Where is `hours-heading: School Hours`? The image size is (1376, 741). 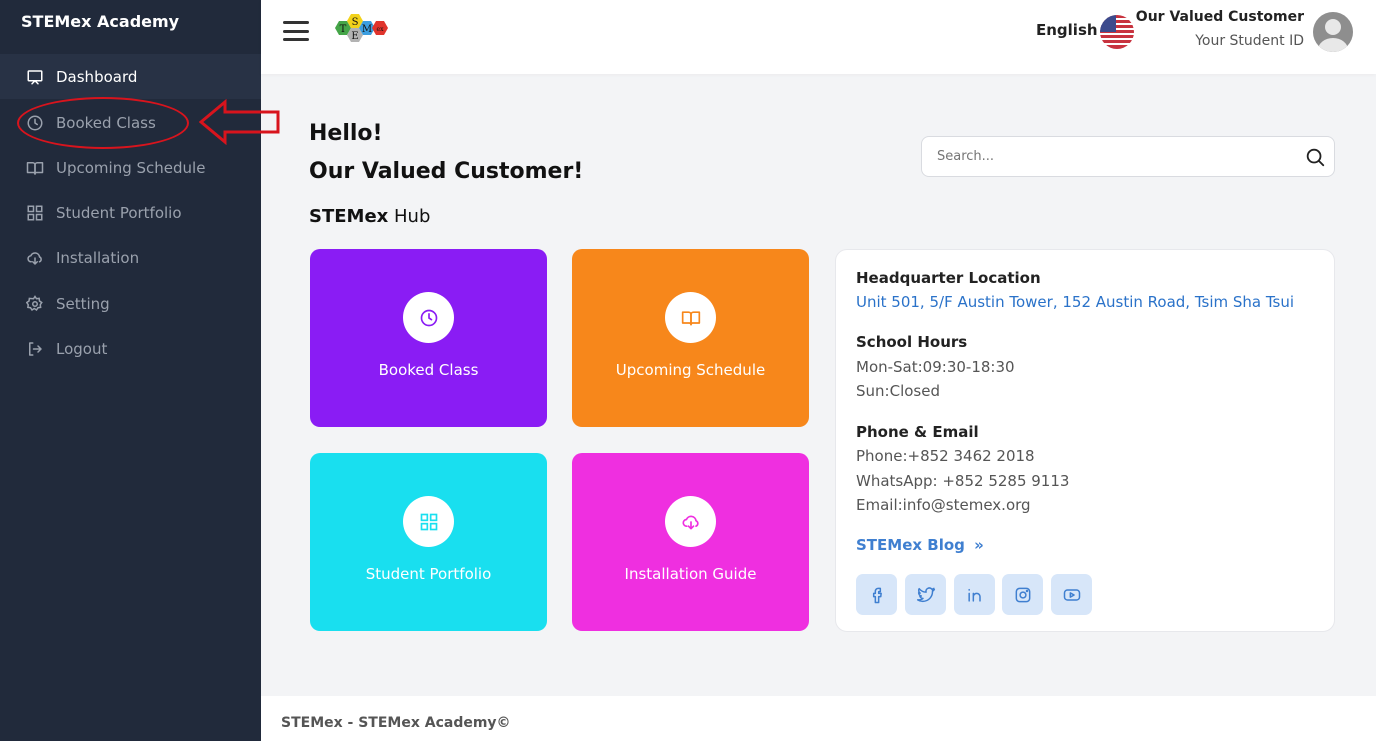
hours-heading: School Hours is located at coordinates (912, 342).